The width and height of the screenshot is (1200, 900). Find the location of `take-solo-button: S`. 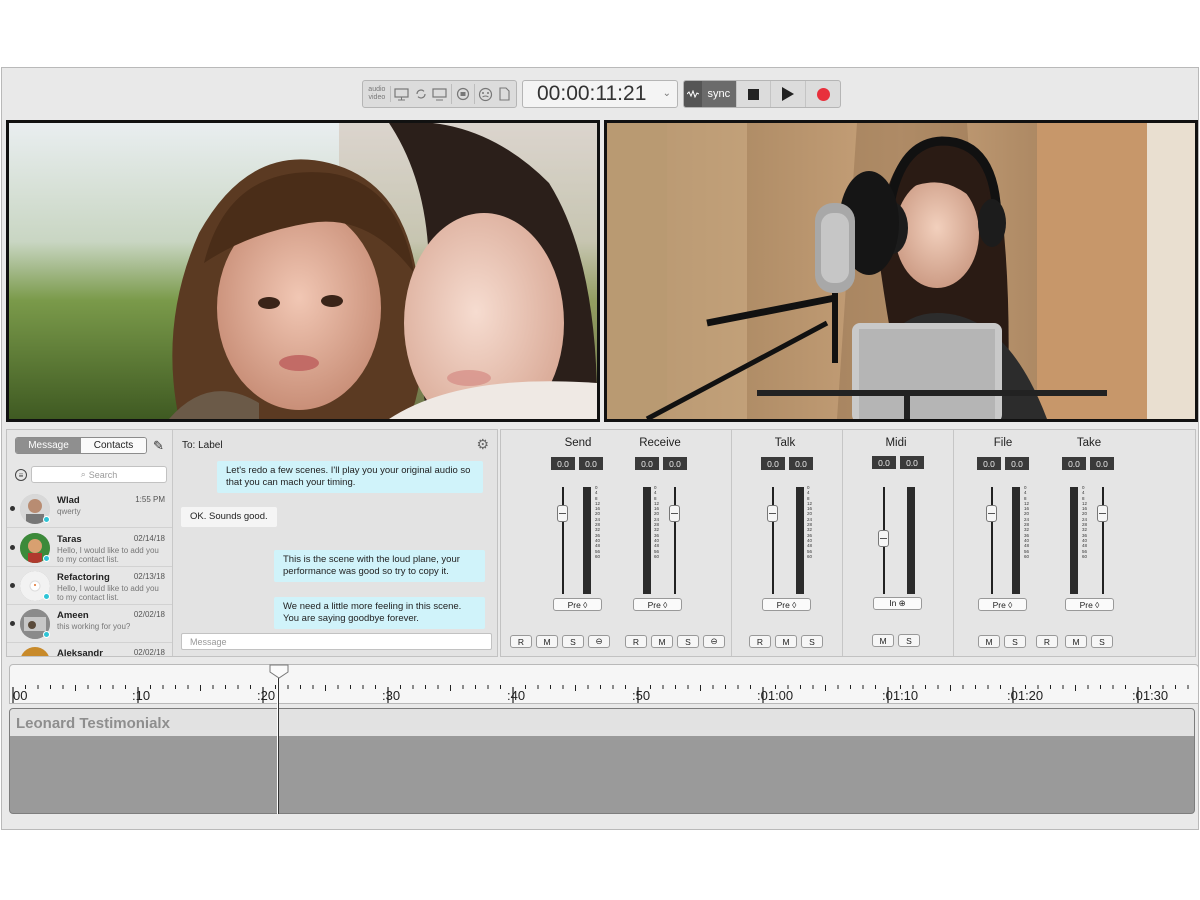

take-solo-button: S is located at coordinates (1102, 641).